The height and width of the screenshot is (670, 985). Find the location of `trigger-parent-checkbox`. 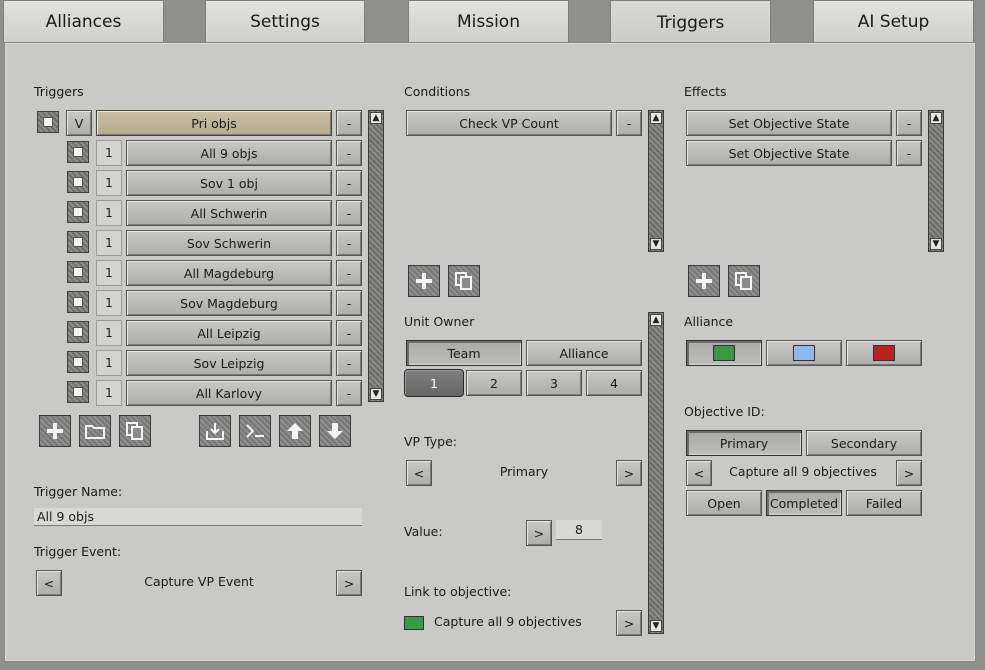

trigger-parent-checkbox is located at coordinates (48, 122).